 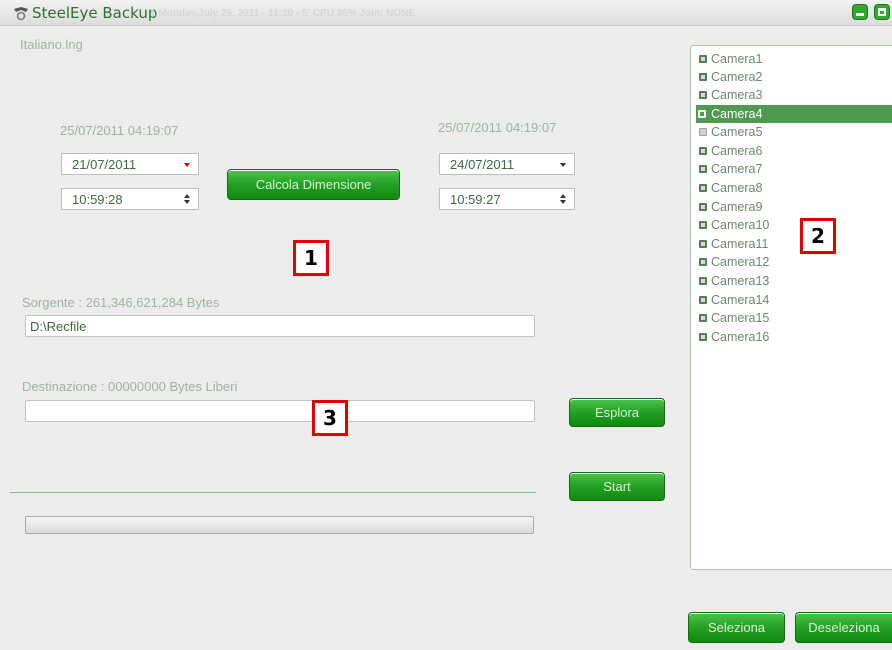 I want to click on camera-label: Camera10, so click(x=740, y=225).